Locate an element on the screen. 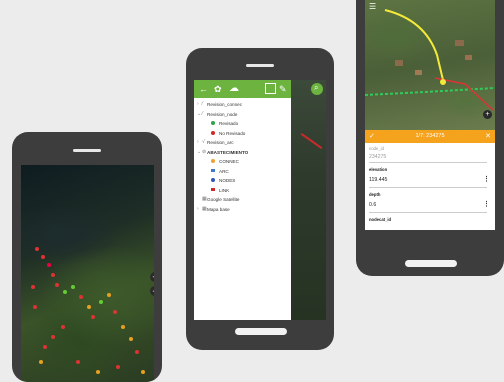 The image size is (504, 382). layer-label: NODES is located at coordinates (227, 180).